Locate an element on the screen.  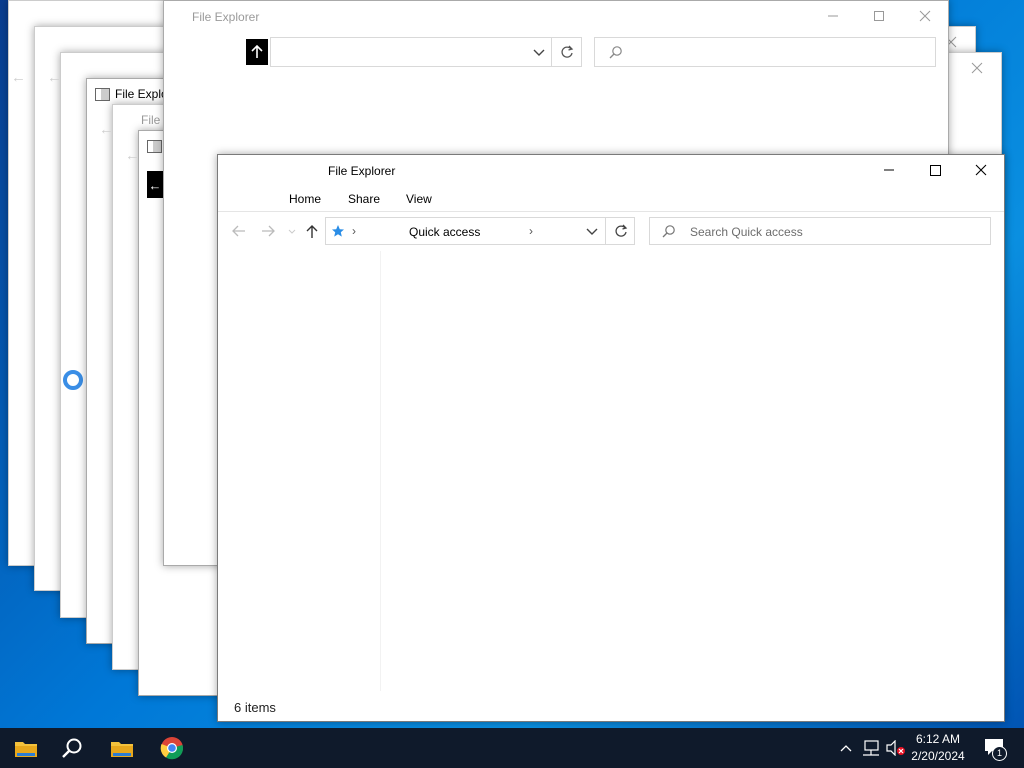
tab-home: Home is located at coordinates (305, 199).